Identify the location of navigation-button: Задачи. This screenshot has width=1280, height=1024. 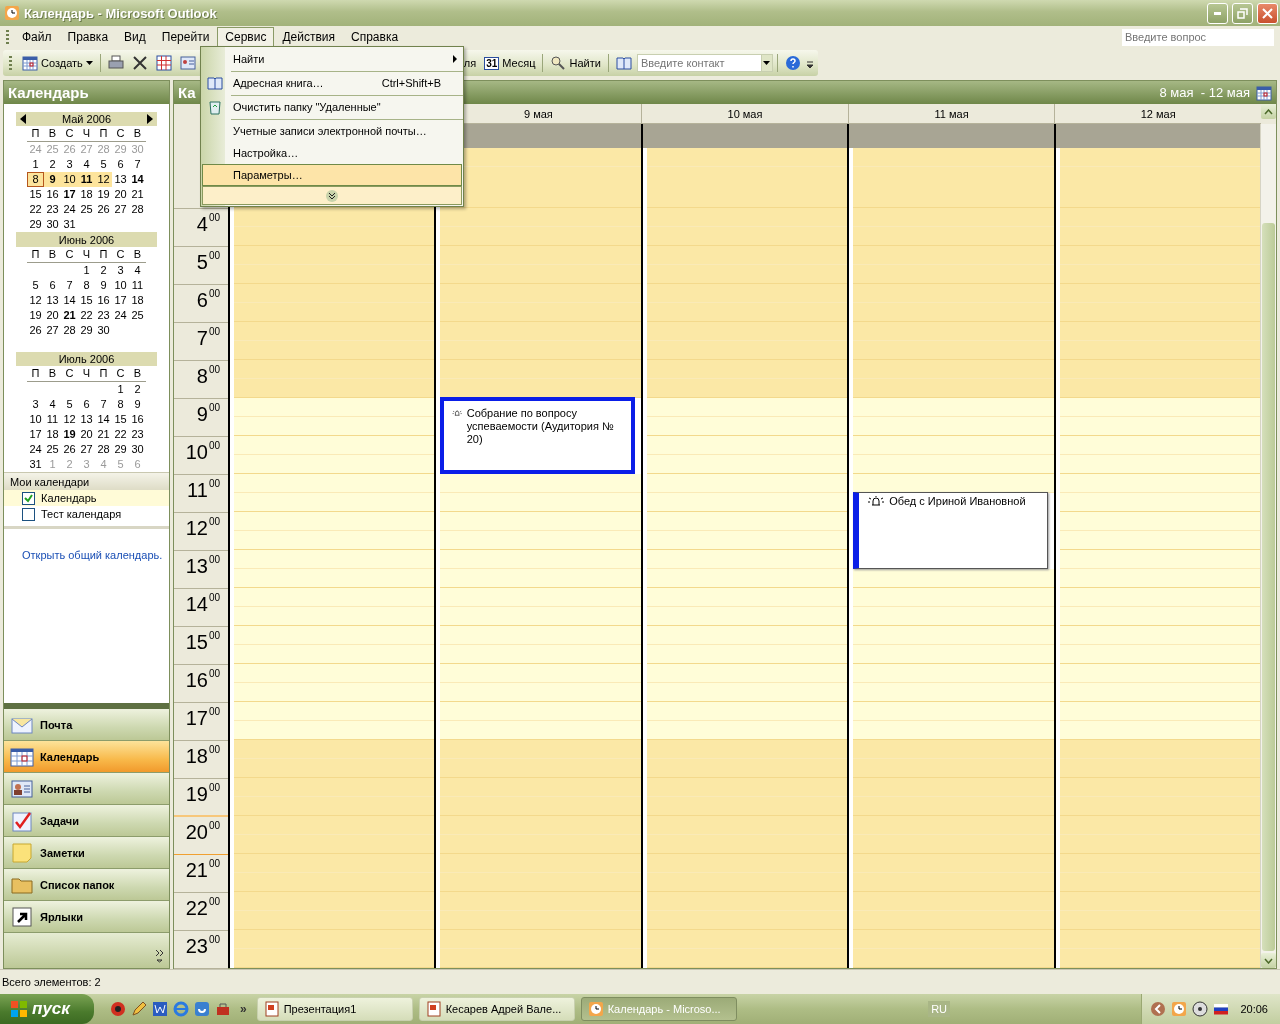
(86, 821).